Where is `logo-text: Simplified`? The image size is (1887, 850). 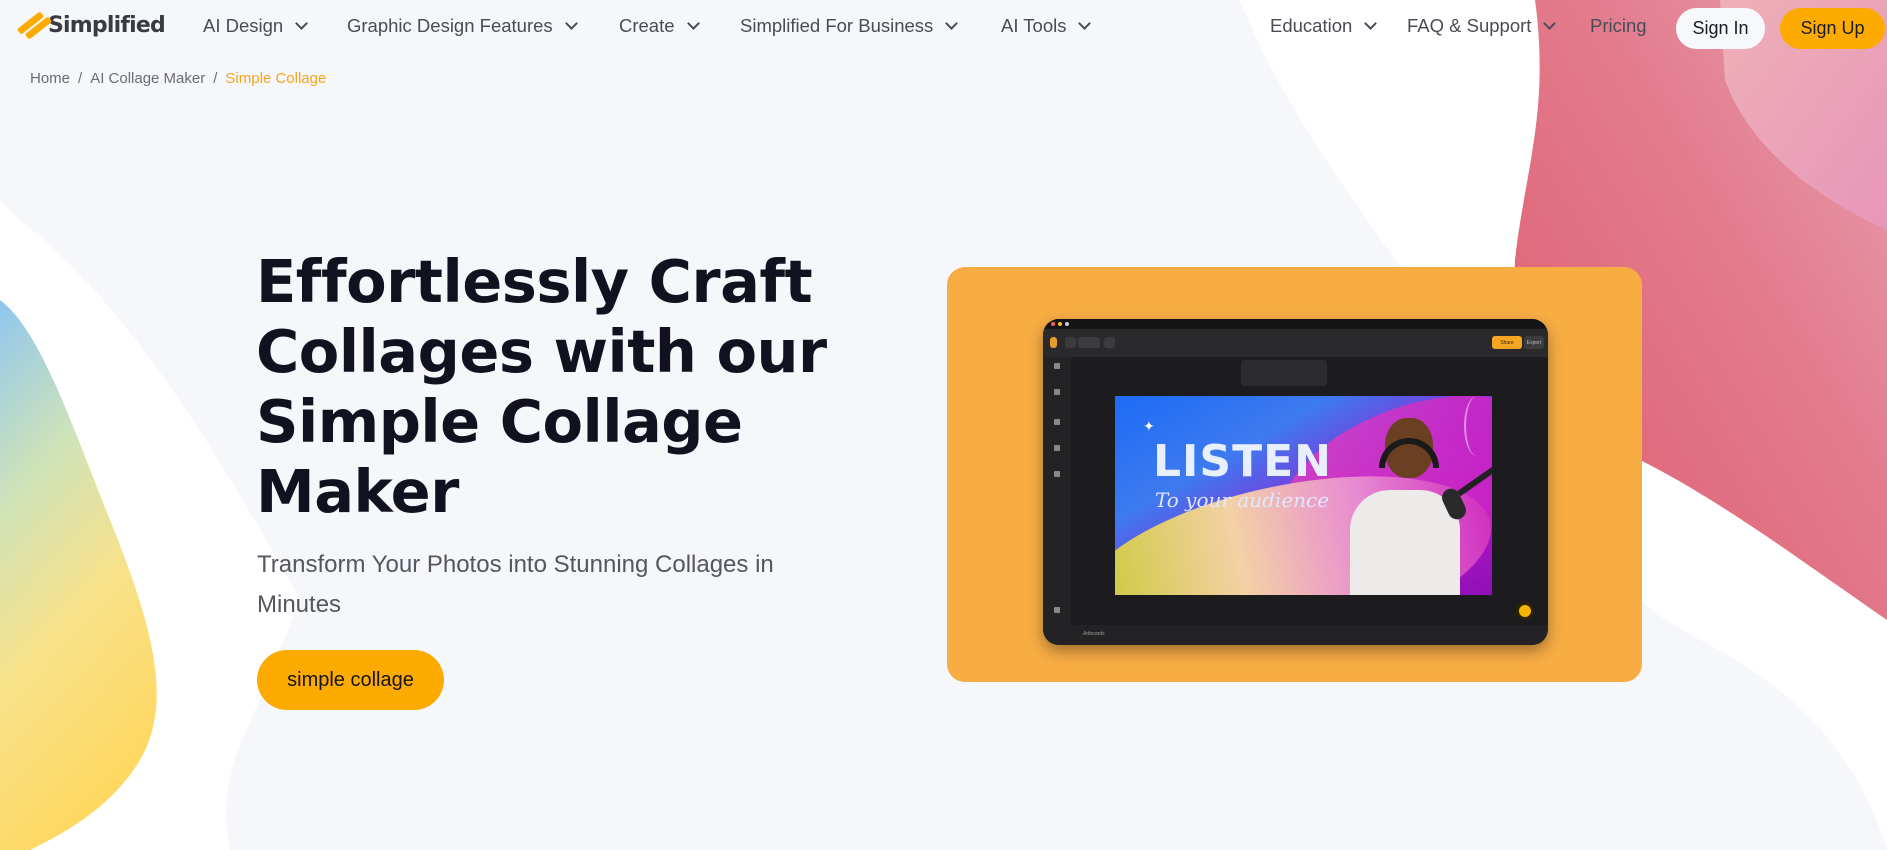 logo-text: Simplified is located at coordinates (107, 25).